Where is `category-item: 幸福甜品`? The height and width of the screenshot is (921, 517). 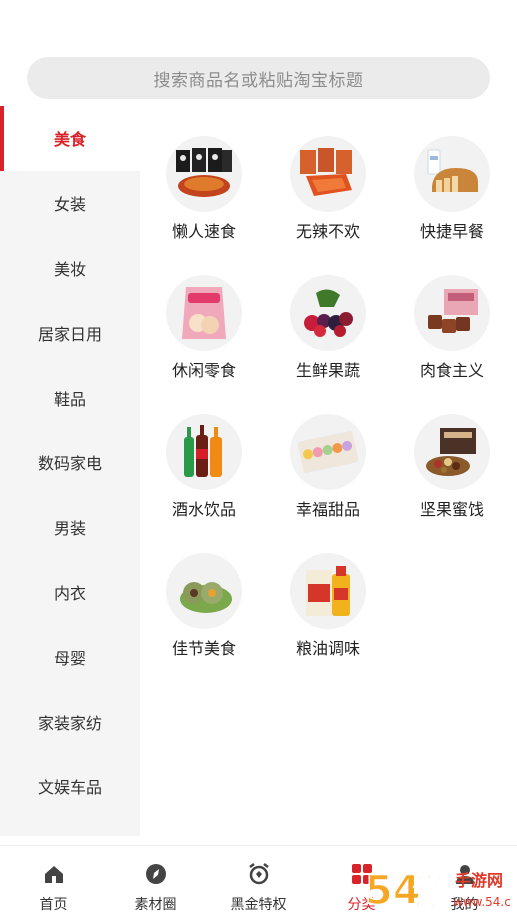 category-item: 幸福甜品 is located at coordinates (328, 479).